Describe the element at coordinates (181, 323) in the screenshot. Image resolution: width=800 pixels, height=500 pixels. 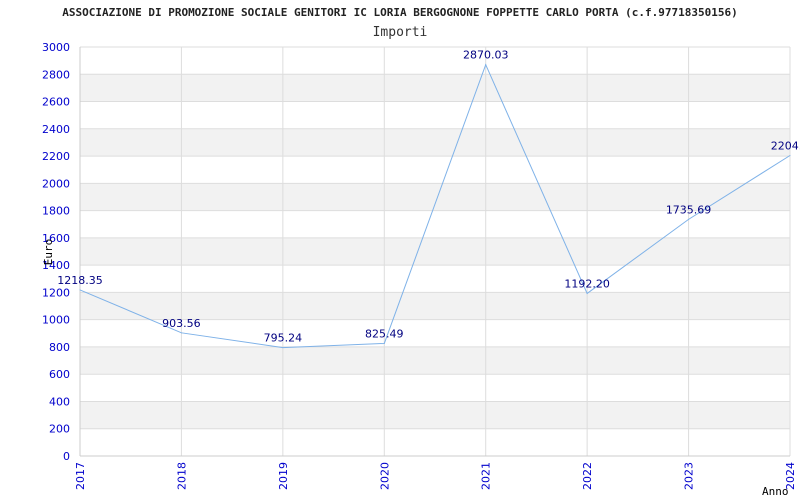
I see `data-label: 903.56` at that location.